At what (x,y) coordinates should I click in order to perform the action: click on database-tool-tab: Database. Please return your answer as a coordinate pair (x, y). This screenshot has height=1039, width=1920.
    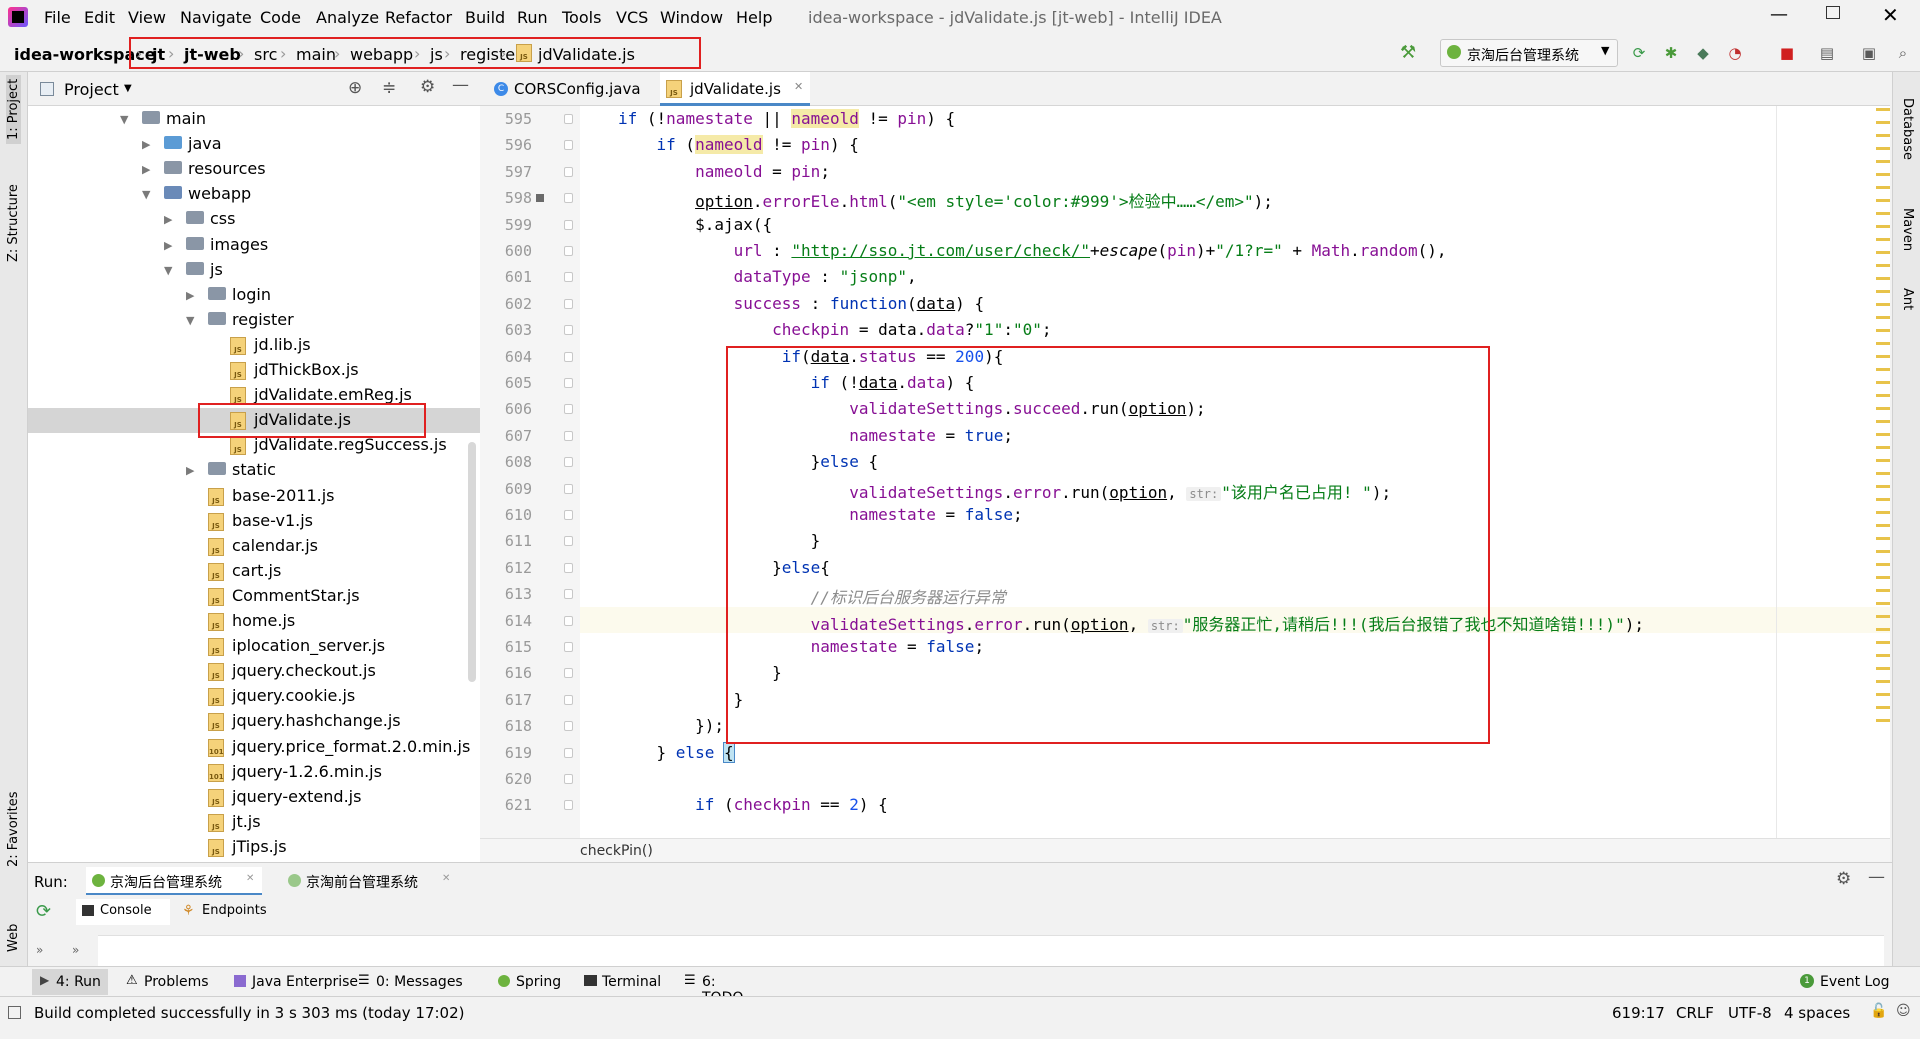
    Looking at the image, I should click on (1907, 129).